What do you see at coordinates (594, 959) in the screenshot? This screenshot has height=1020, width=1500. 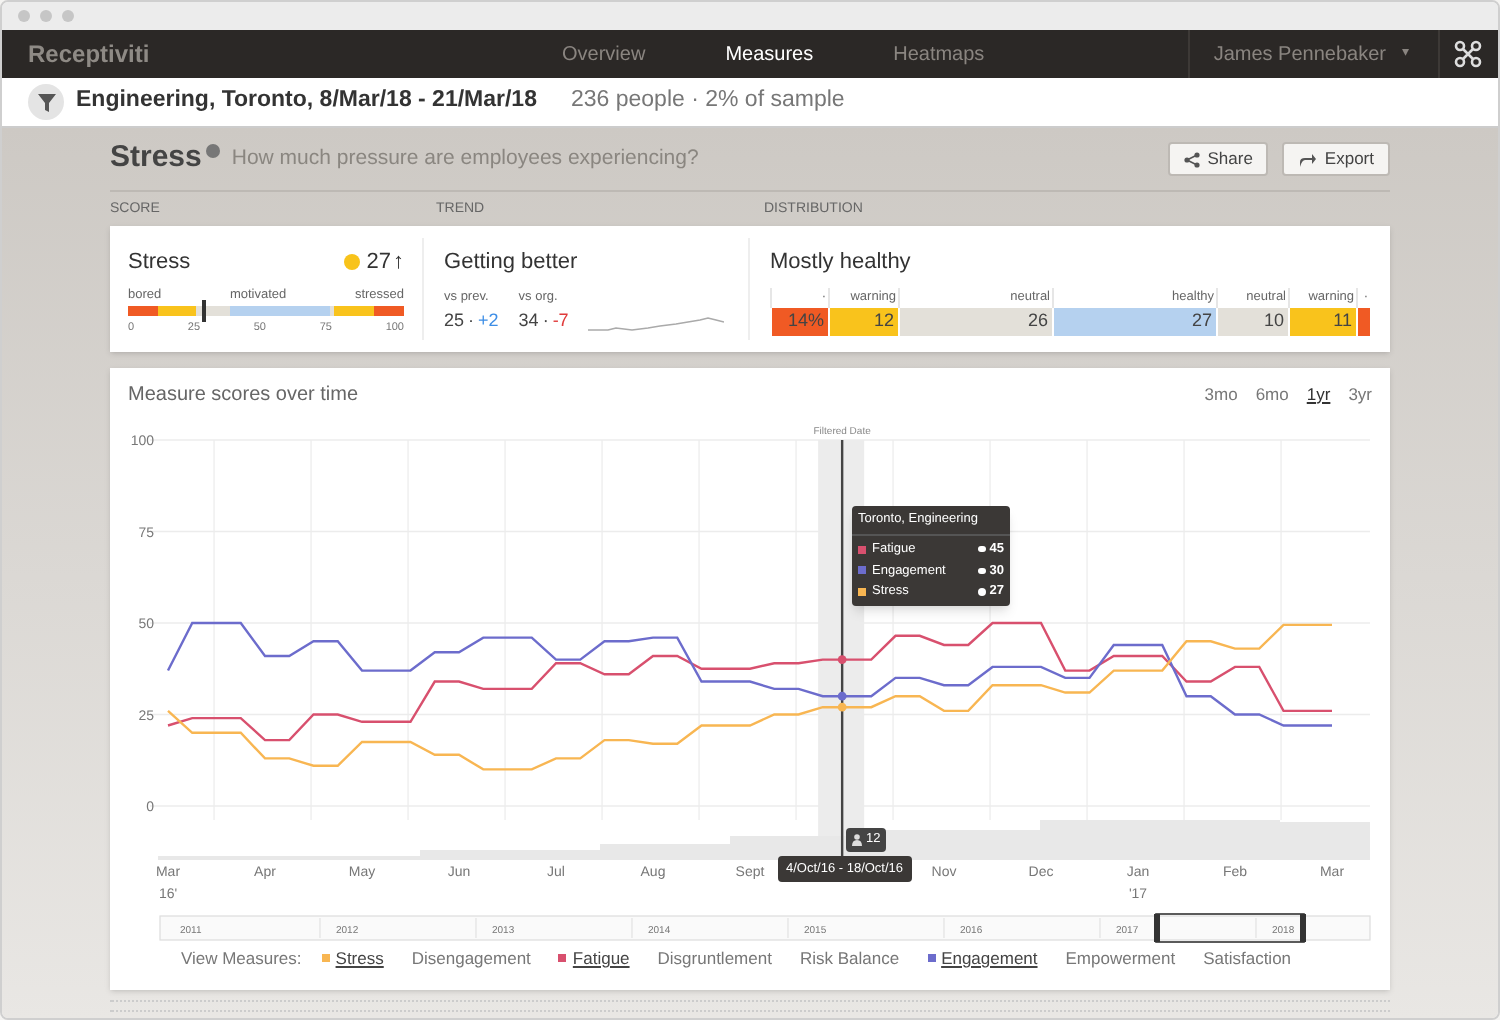 I see `legend-item: Fatigue` at bounding box center [594, 959].